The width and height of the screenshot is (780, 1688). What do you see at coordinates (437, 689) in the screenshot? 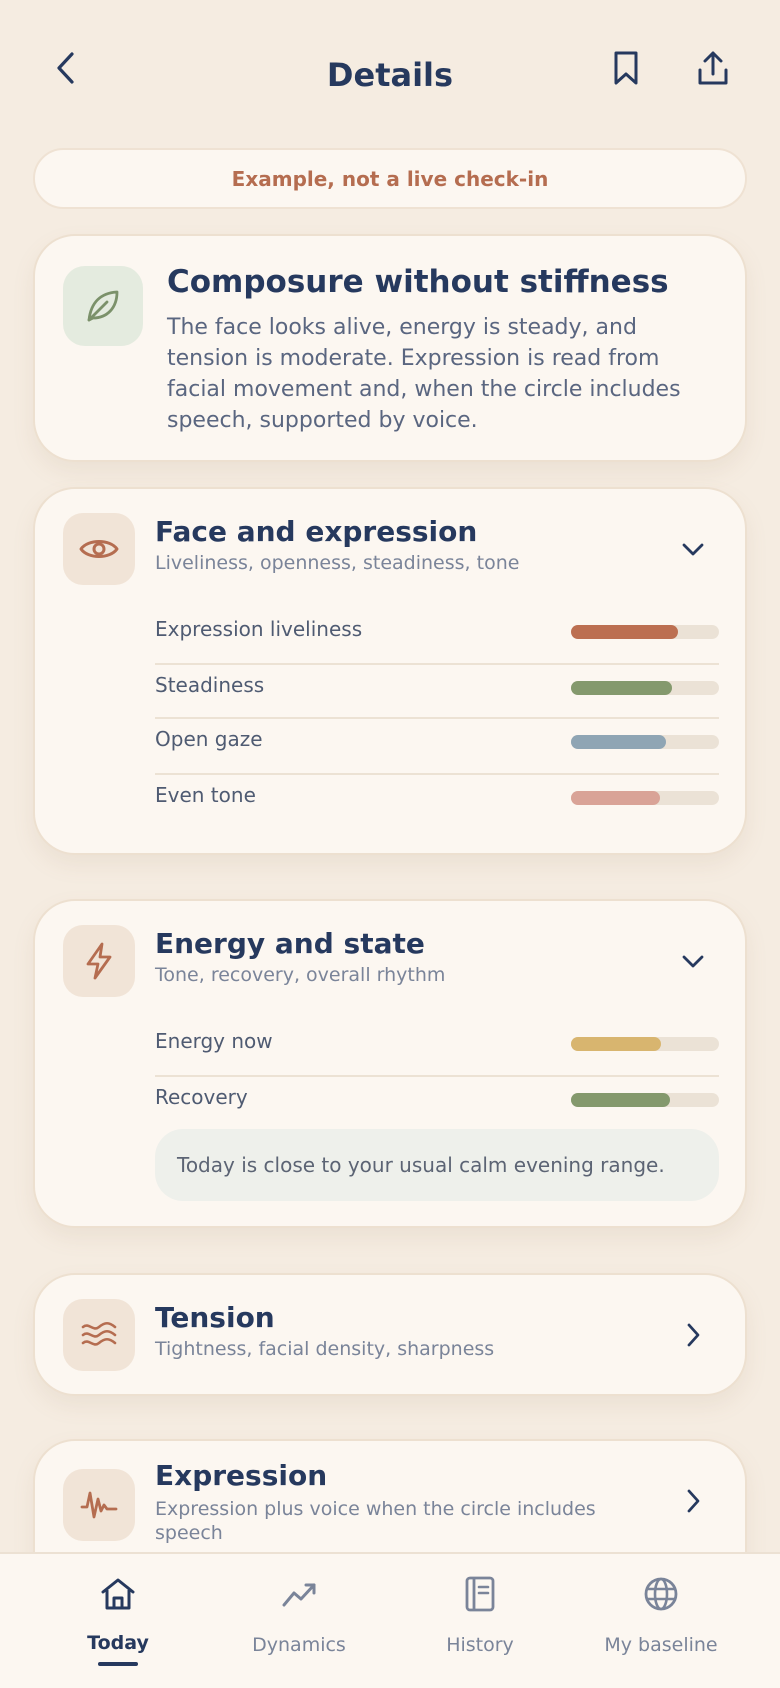
I see `metric-row: Steadiness` at bounding box center [437, 689].